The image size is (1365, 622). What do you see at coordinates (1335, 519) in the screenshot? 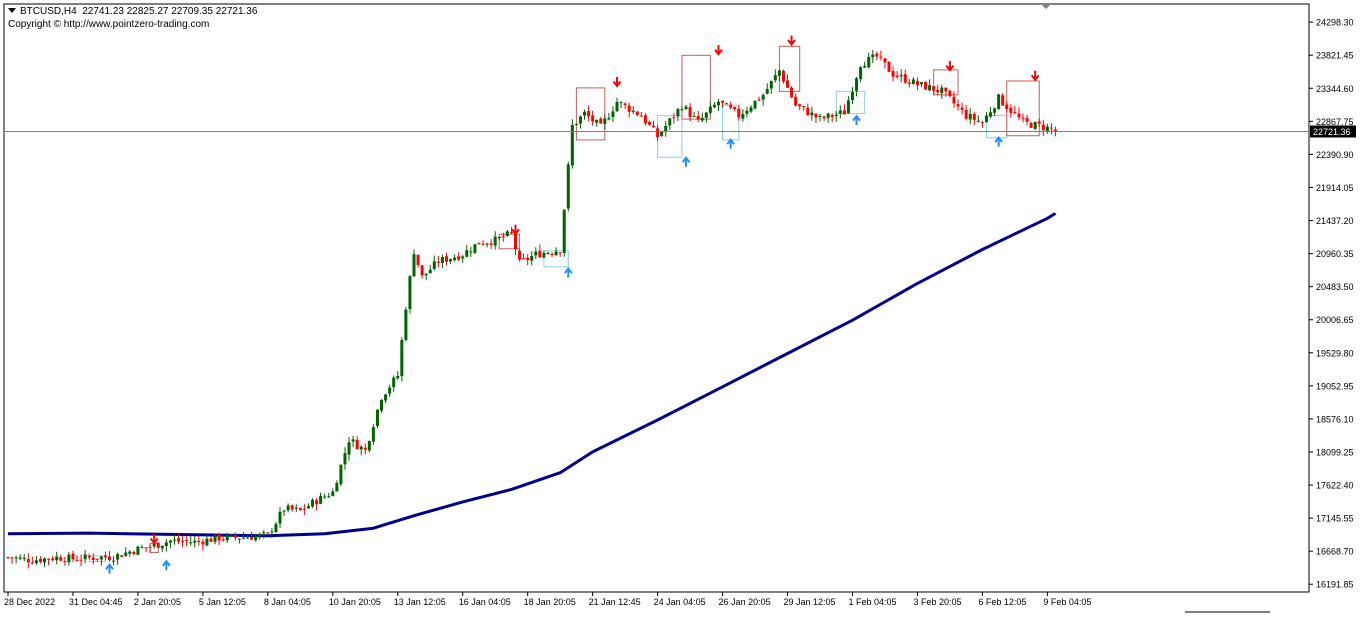
I see `price-tick-label: 17145.55` at bounding box center [1335, 519].